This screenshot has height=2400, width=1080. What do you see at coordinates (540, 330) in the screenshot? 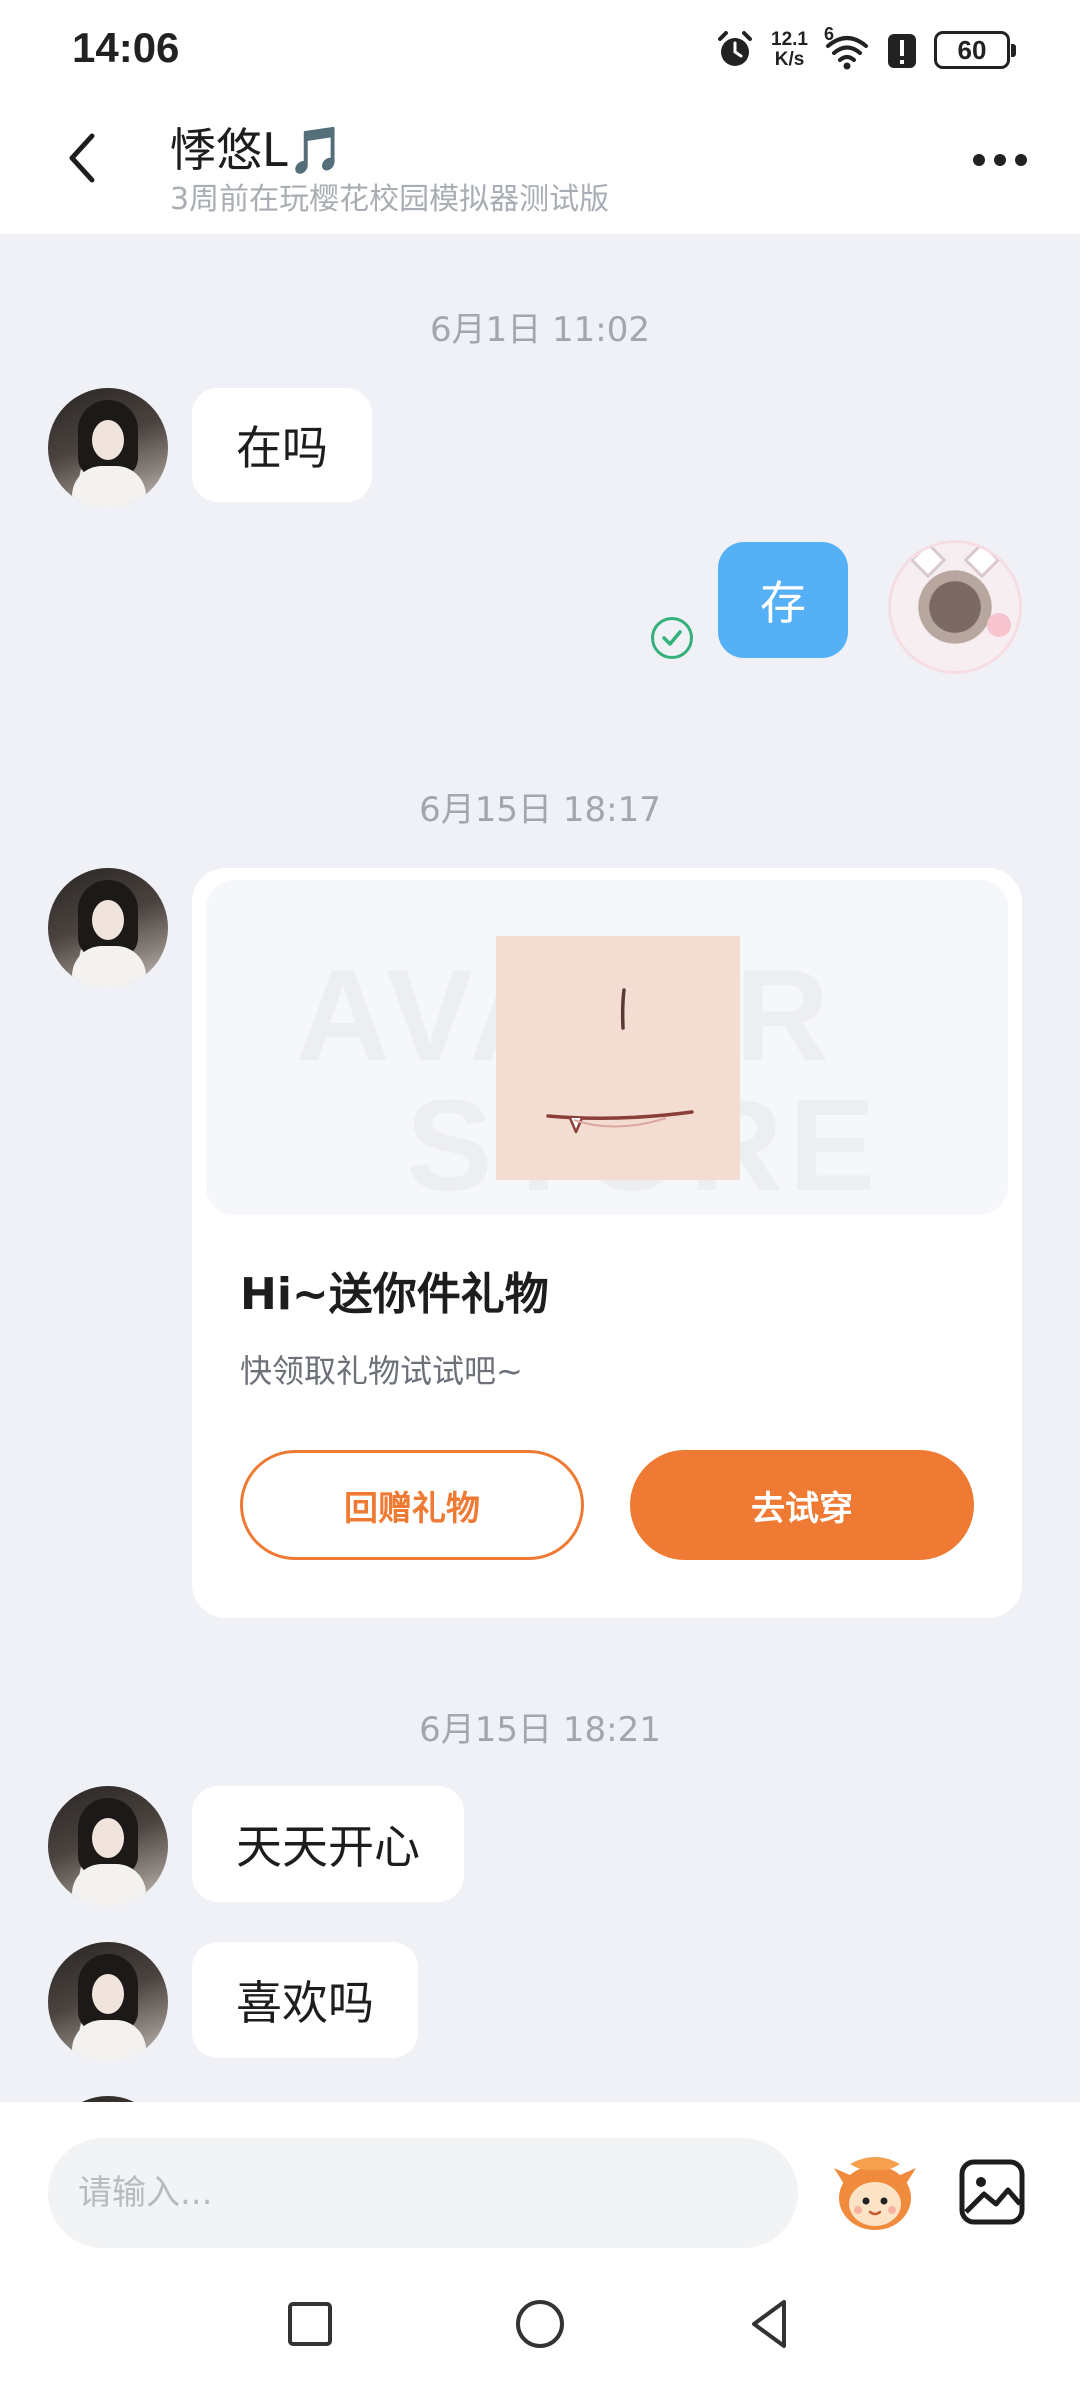
I see `message-timestamp: 6月1日 11:02` at bounding box center [540, 330].